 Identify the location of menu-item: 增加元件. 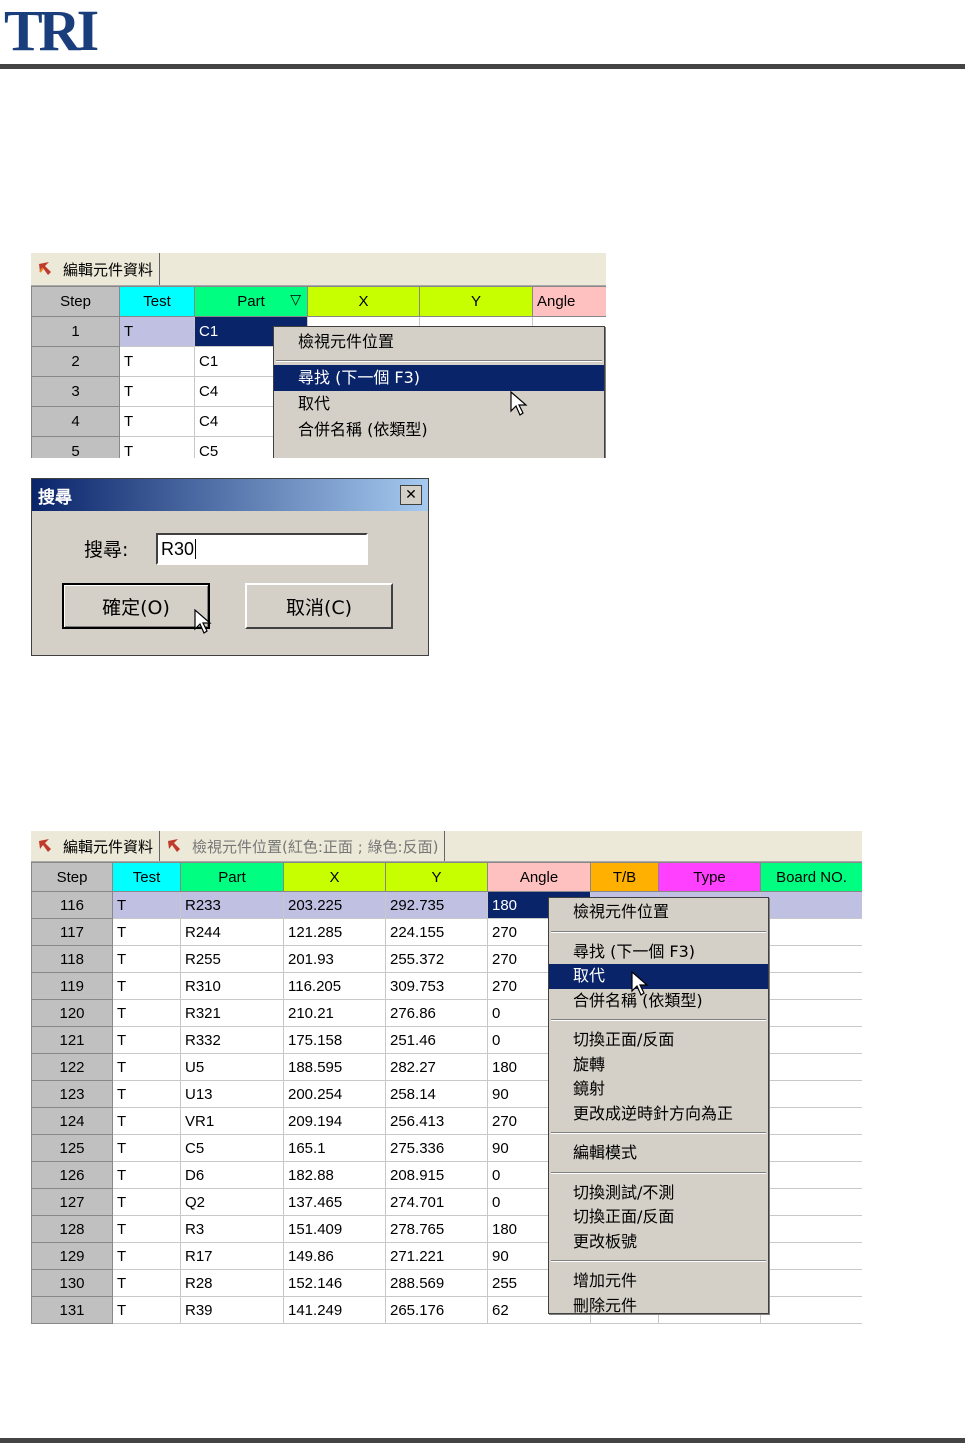
(658, 1281).